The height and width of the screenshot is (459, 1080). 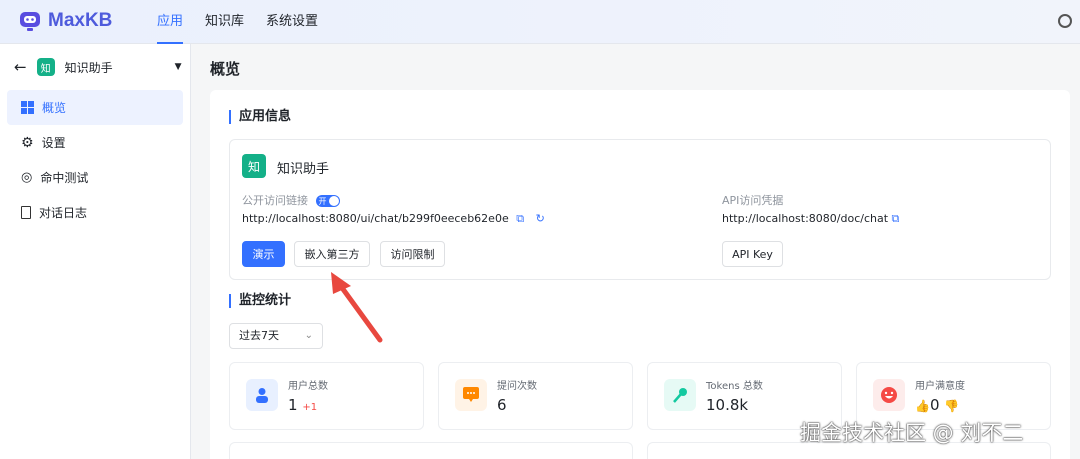 What do you see at coordinates (912, 433) in the screenshot?
I see `watermark: 掘金技术社区 @ 刘不二` at bounding box center [912, 433].